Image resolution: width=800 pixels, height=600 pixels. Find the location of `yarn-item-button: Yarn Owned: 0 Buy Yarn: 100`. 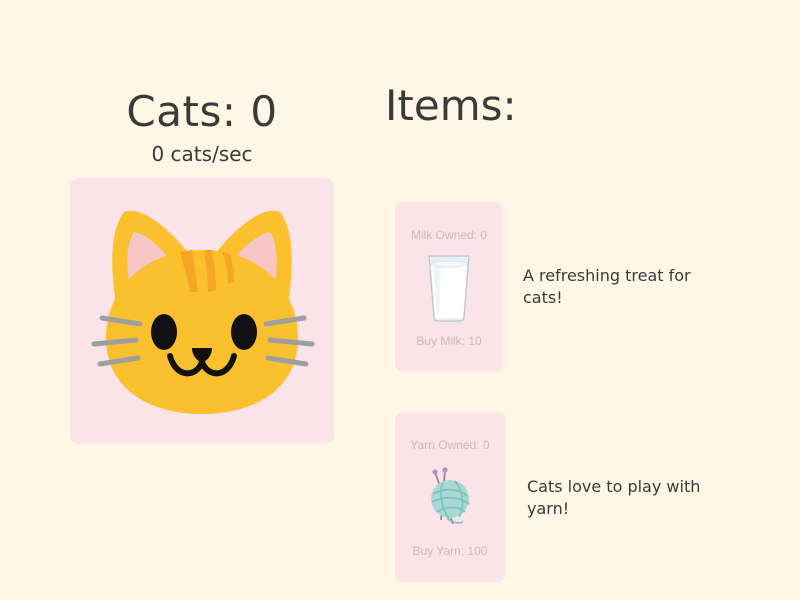

yarn-item-button: Yarn Owned: 0 Buy Yarn: 100 is located at coordinates (450, 497).